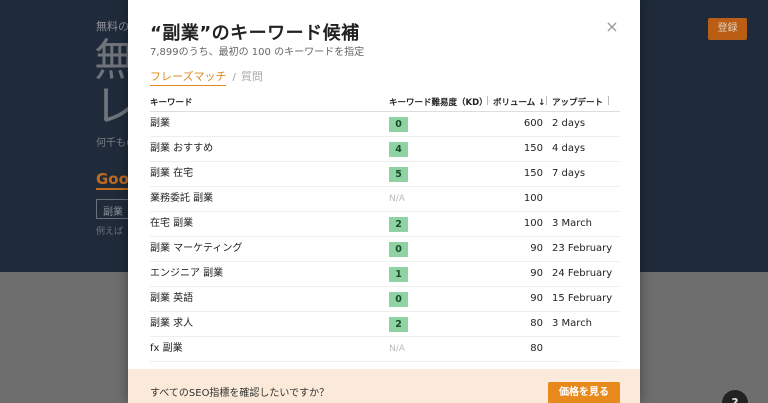 The height and width of the screenshot is (403, 768). Describe the element at coordinates (582, 248) in the screenshot. I see `updated-cell: 23 February` at that location.